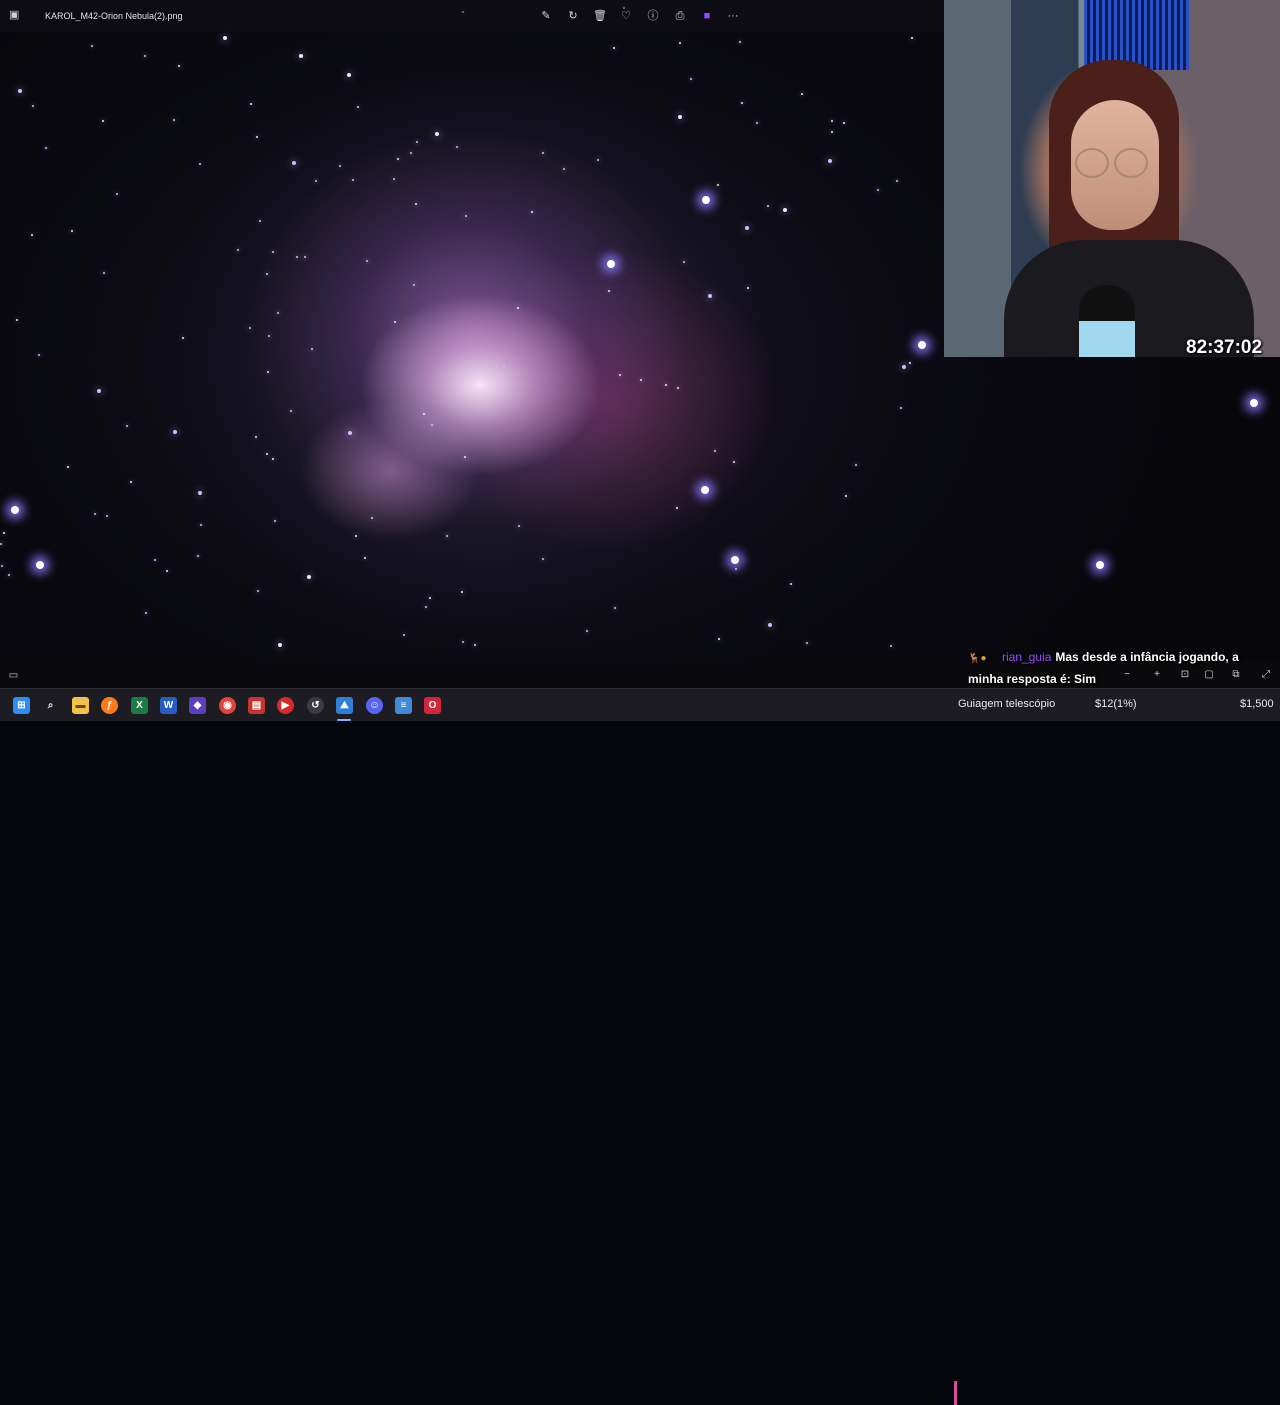  I want to click on webcam-microphone, so click(1107, 321).